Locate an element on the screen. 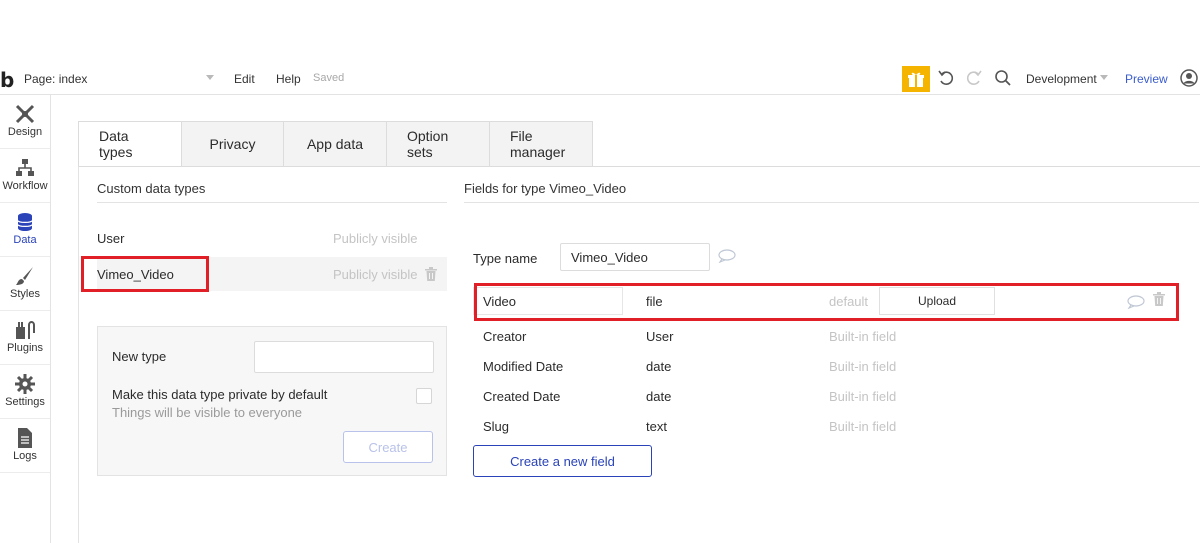  fields-title: Fields for type Vimeo_Video is located at coordinates (831, 192).